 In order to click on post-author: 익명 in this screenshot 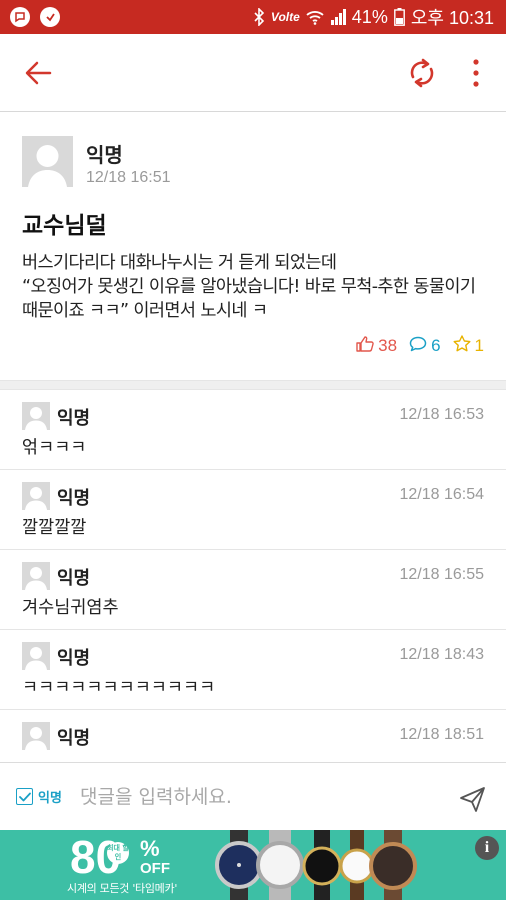, I will do `click(104, 155)`.